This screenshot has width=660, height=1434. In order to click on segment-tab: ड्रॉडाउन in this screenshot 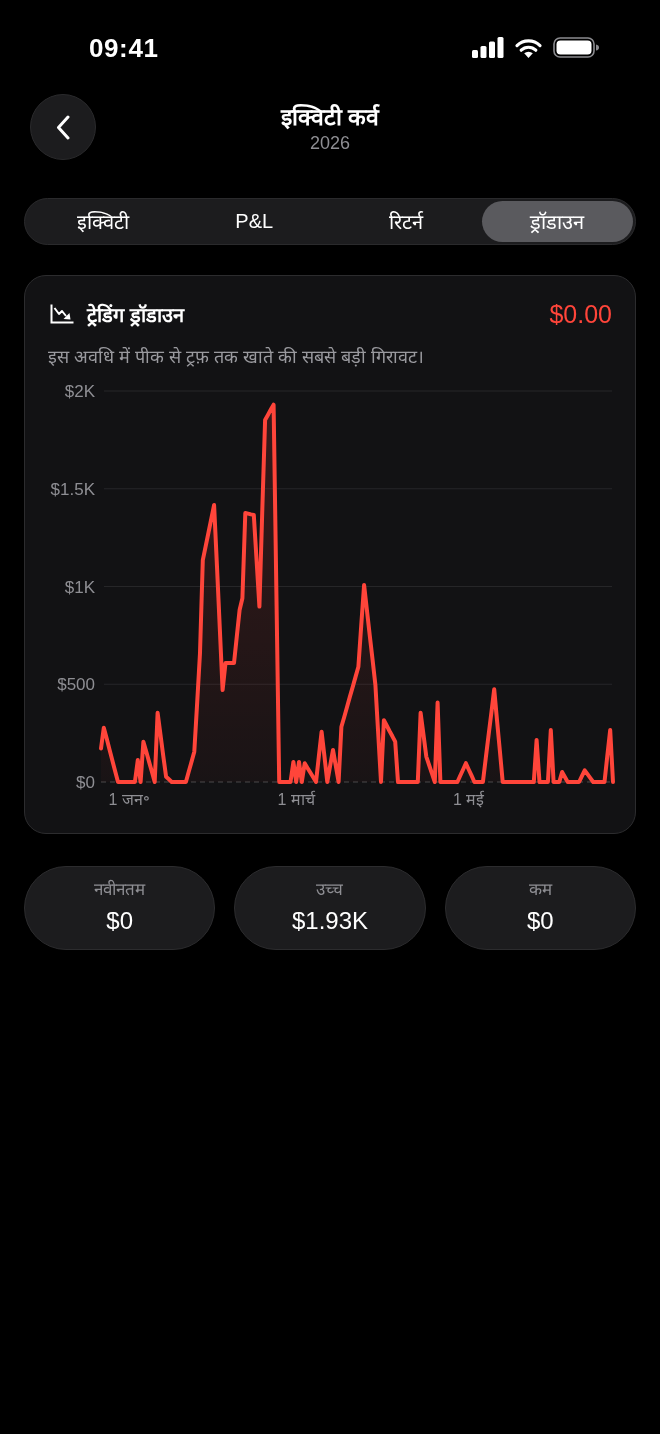, I will do `click(557, 221)`.